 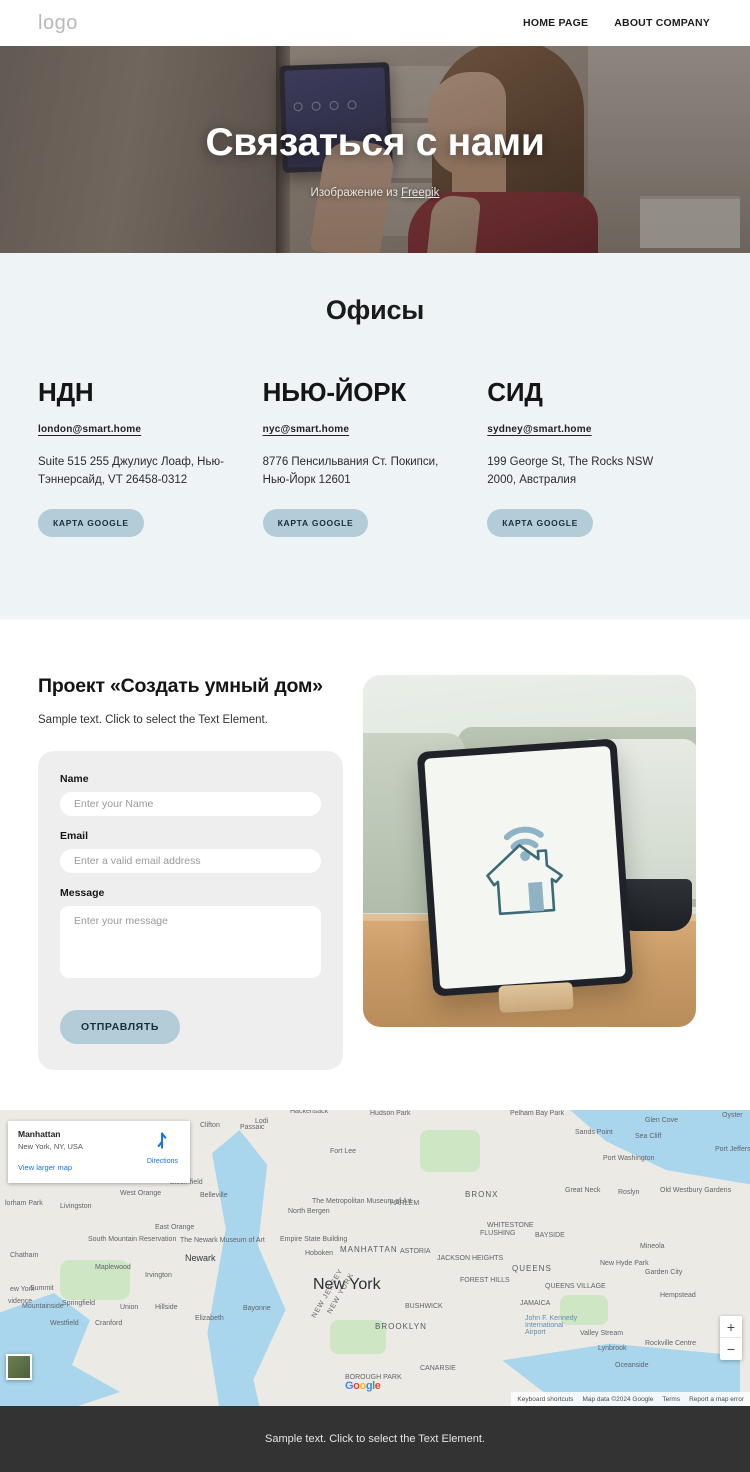 I want to click on map-label: Hempstead, so click(x=678, y=1295).